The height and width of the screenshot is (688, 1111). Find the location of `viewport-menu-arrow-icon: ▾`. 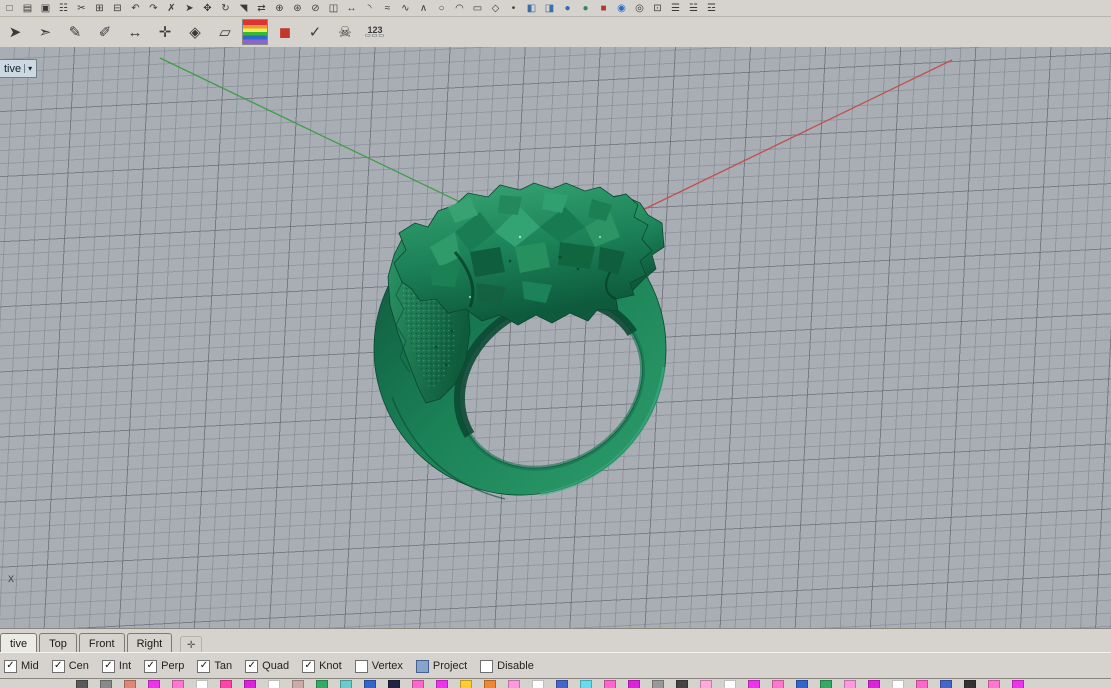

viewport-menu-arrow-icon: ▾ is located at coordinates (28, 68).